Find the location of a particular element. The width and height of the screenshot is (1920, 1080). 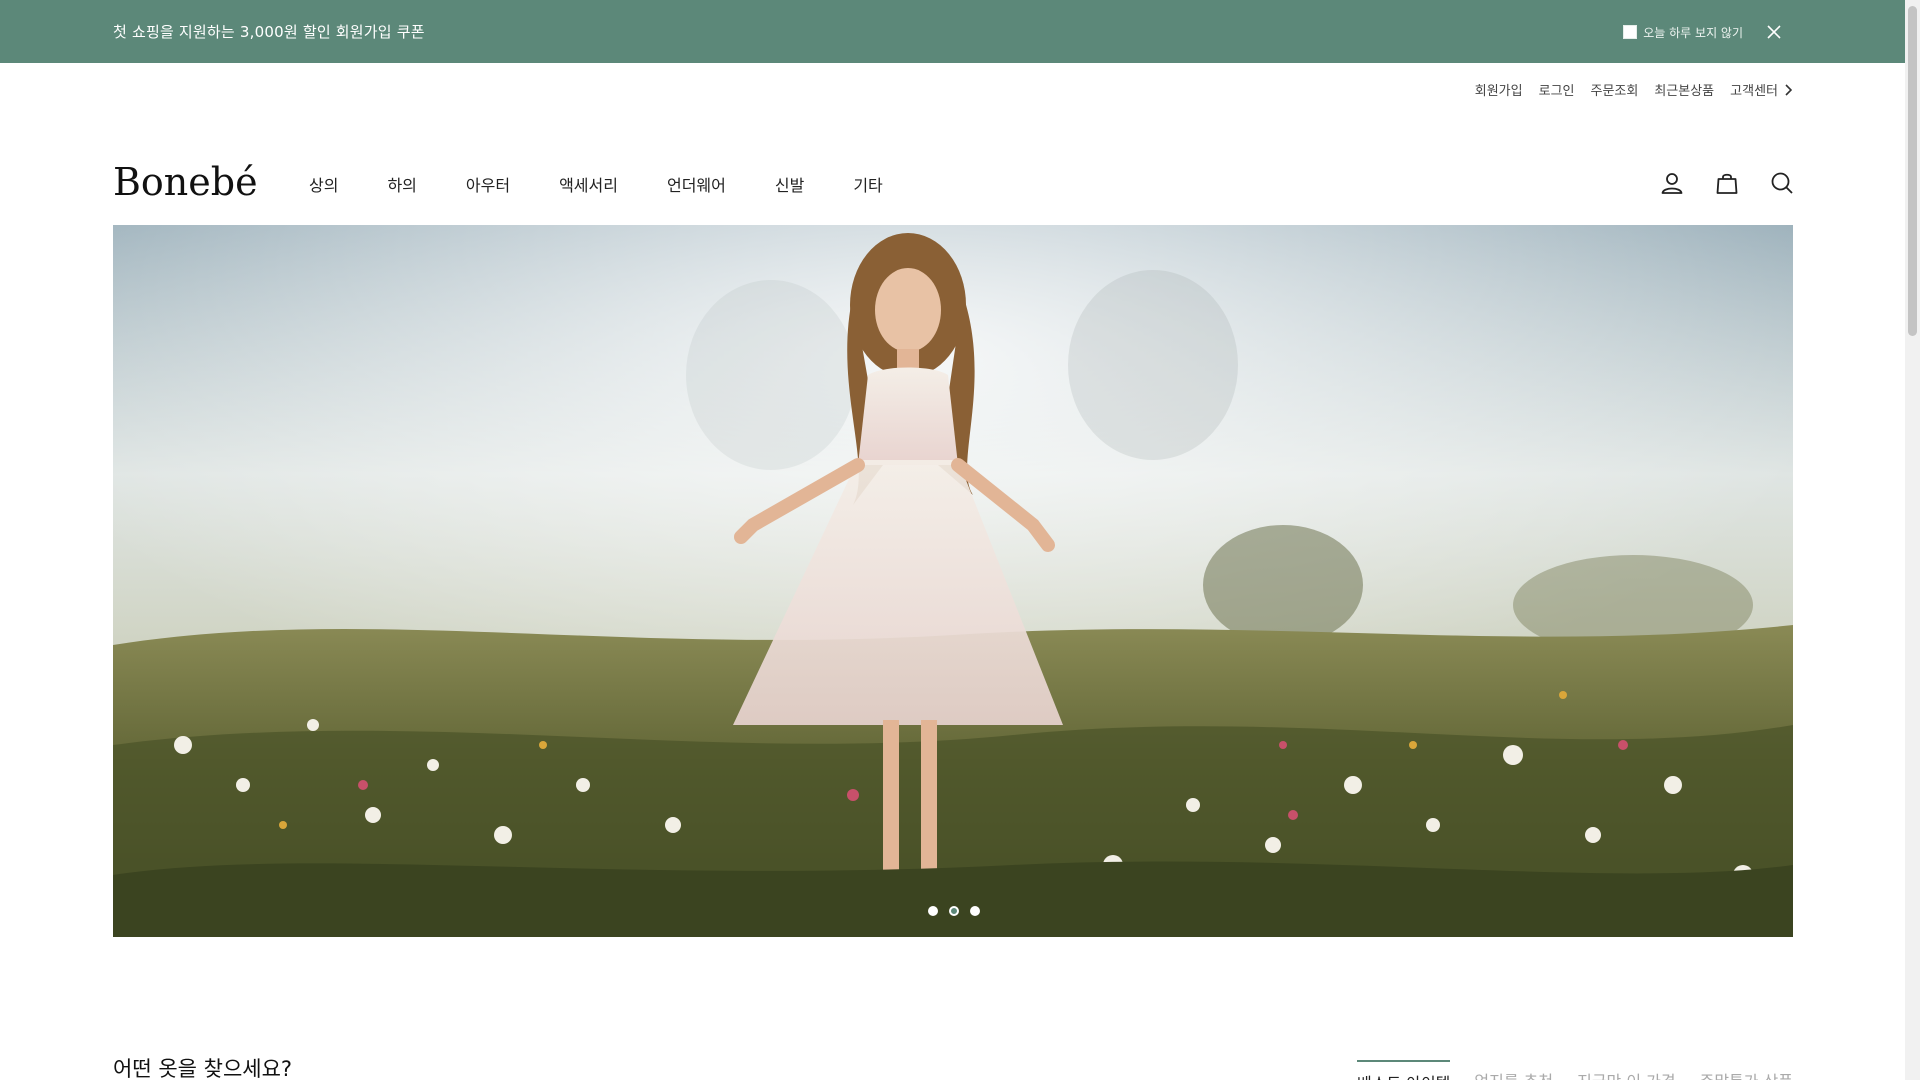

dont-show-today-option: 오늘 하루 보지 않기 is located at coordinates (1683, 32).